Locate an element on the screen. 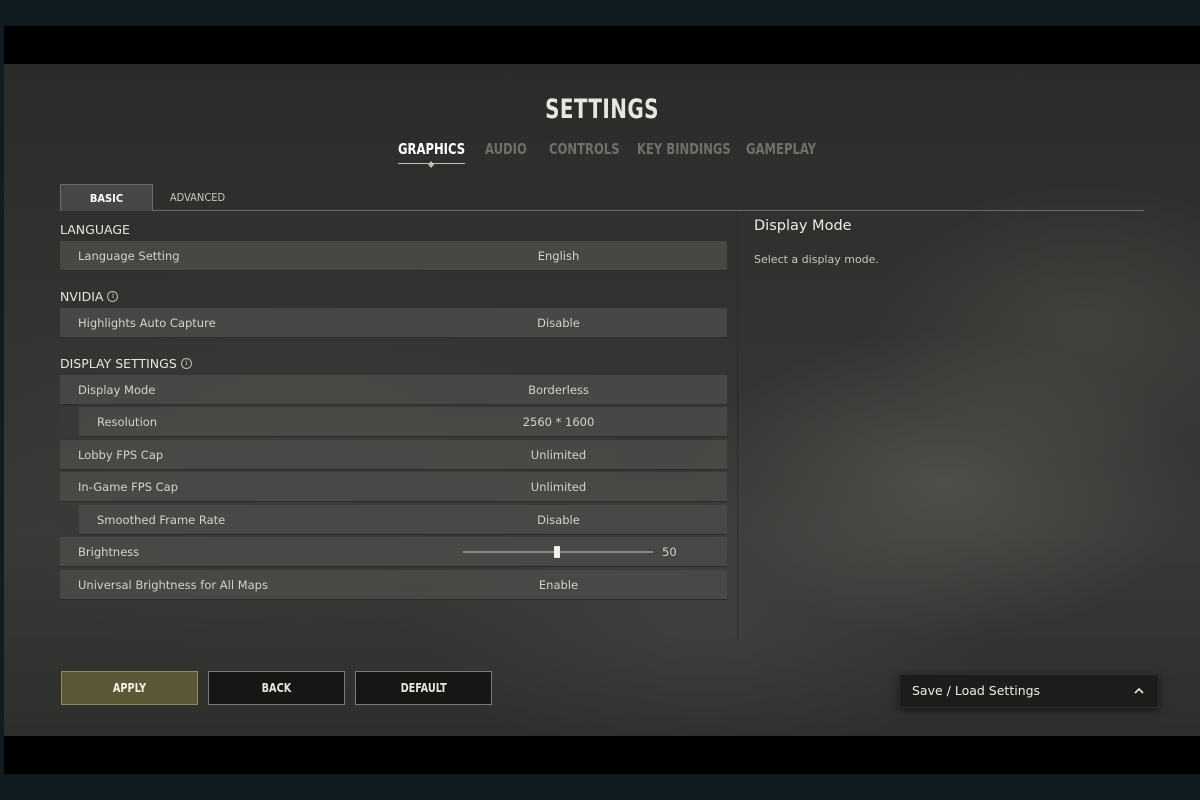  row-language-setting: Language Setting English is located at coordinates (393, 256).